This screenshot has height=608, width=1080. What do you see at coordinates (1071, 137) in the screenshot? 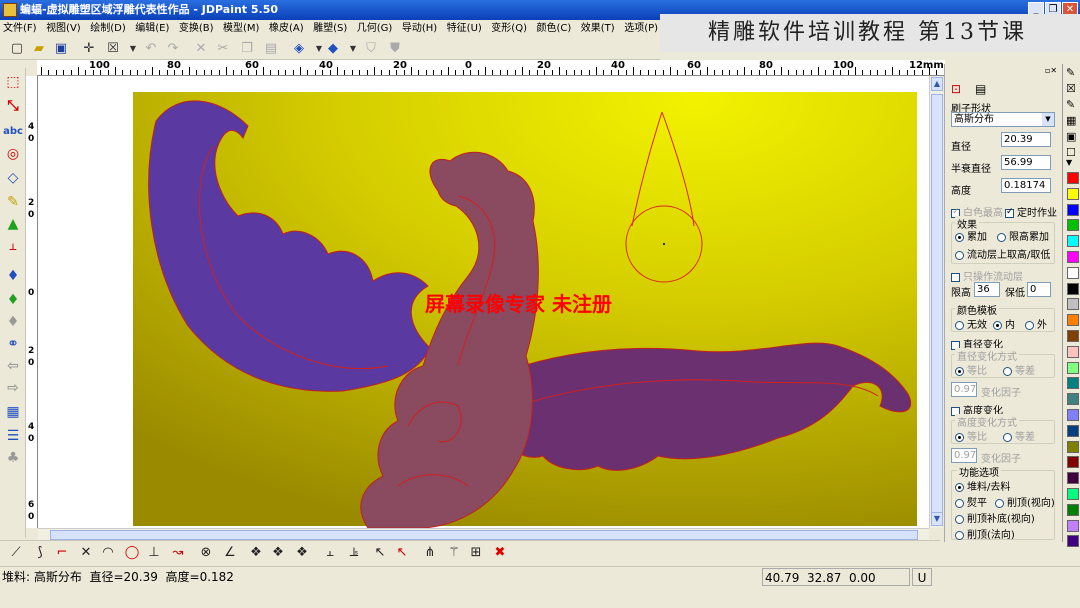
I see `palette-tool-icon: ▣` at bounding box center [1071, 137].